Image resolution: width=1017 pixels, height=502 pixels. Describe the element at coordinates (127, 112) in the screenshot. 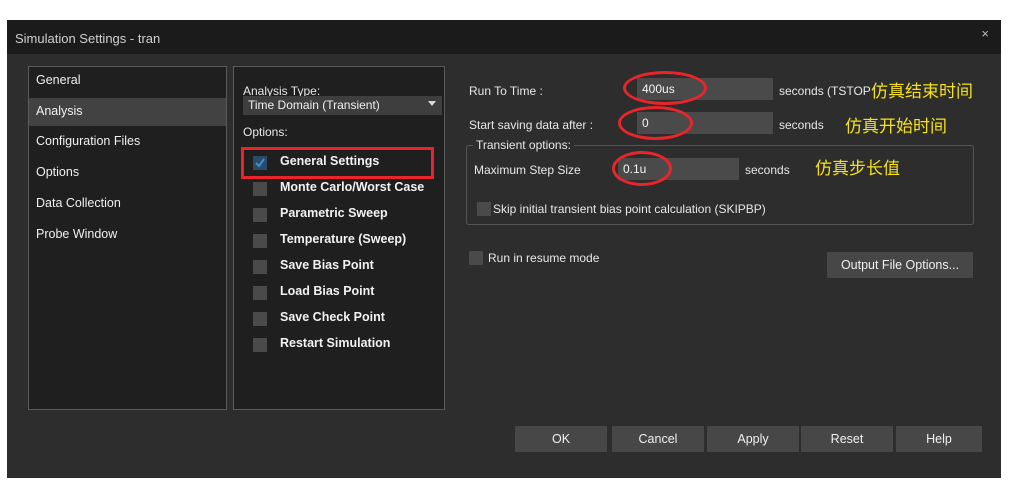

I see `nav-item-analysis: Analysis` at that location.